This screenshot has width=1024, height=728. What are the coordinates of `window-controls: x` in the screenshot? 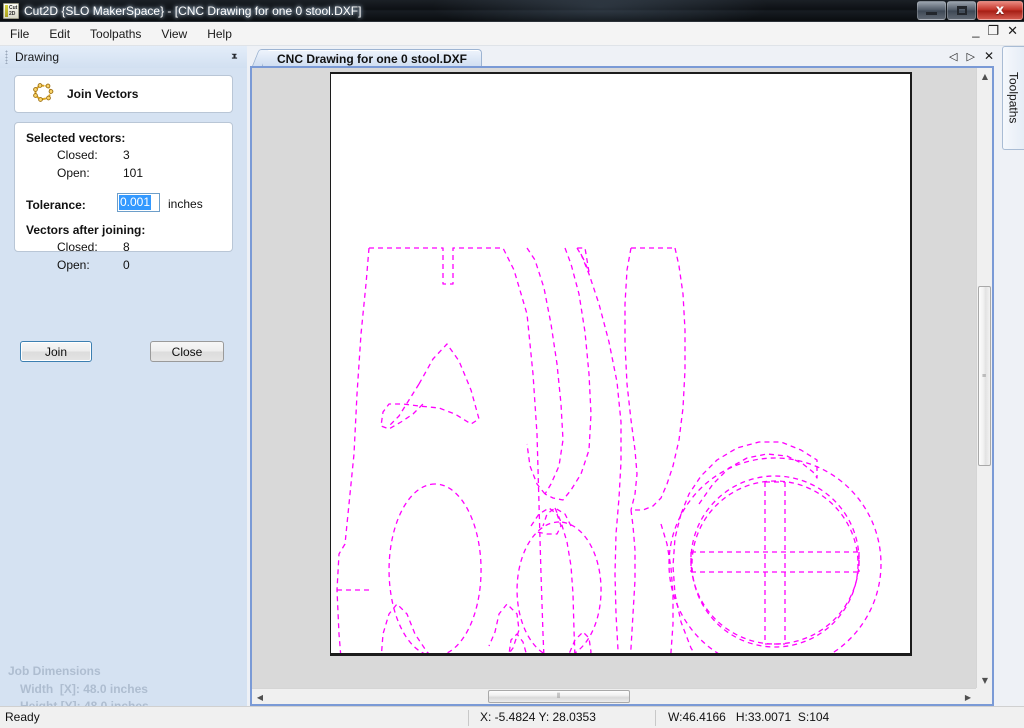 It's located at (969, 10).